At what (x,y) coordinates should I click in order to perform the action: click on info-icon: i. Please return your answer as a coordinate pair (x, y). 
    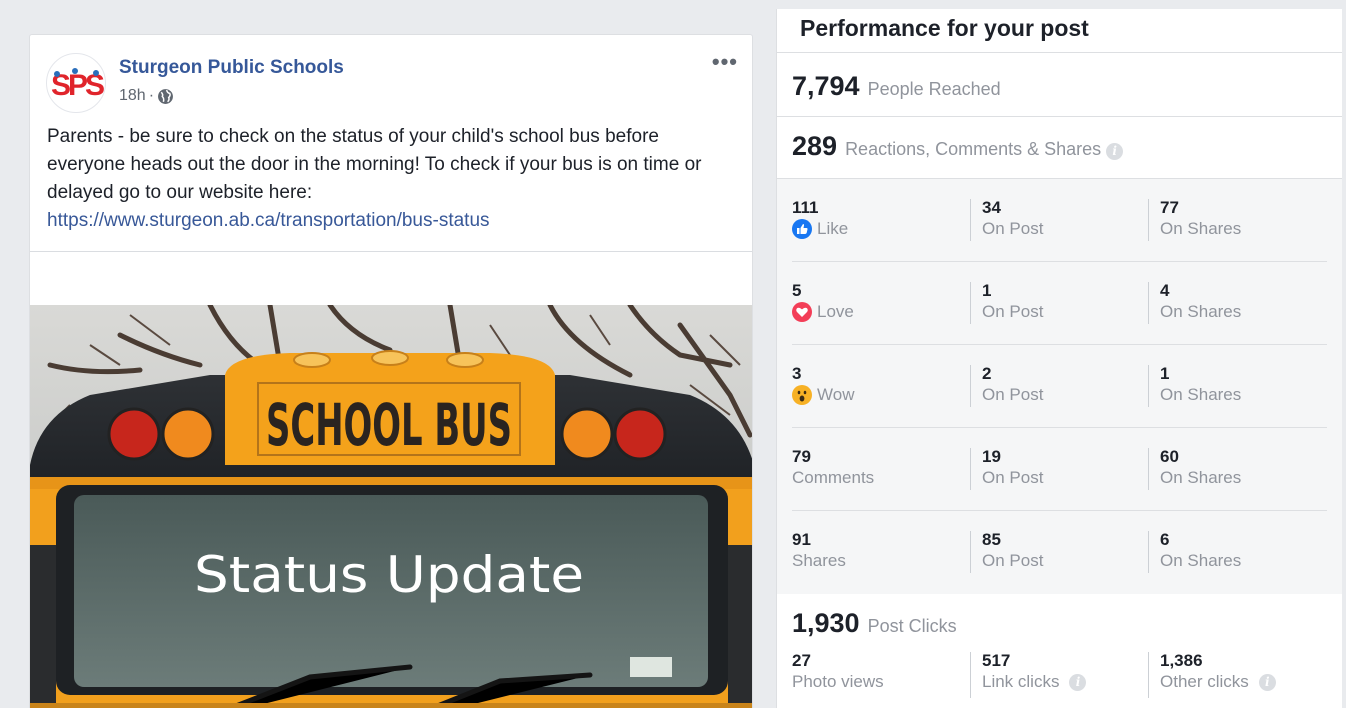
    Looking at the image, I should click on (1115, 151).